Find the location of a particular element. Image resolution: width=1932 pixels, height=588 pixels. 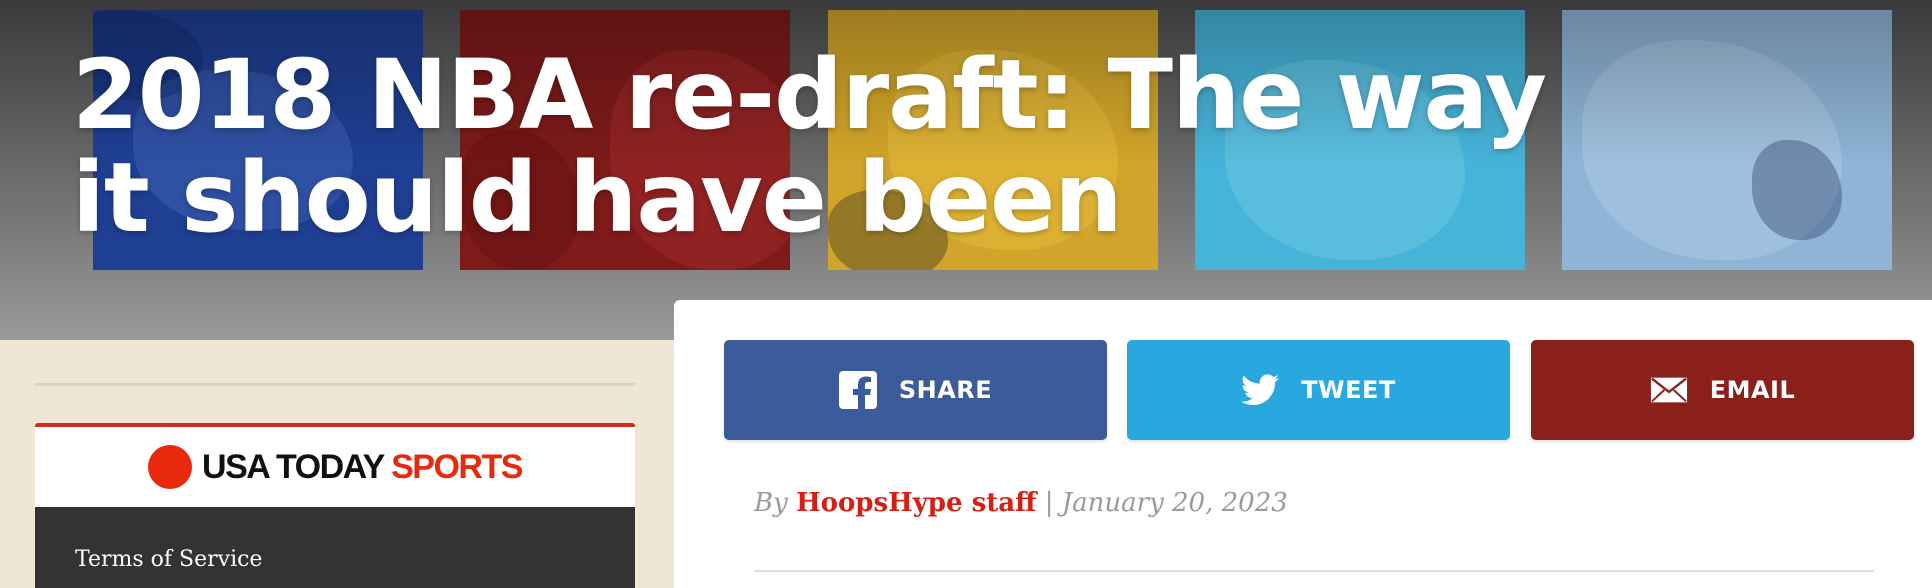

byline-prefix: By is located at coordinates (771, 503).